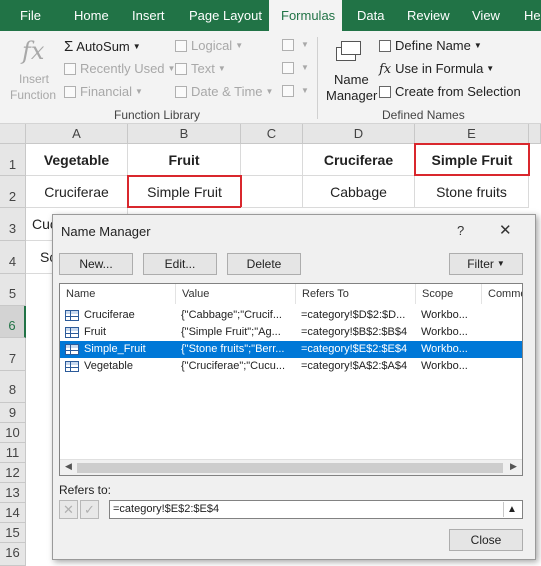 This screenshot has width=541, height=566. I want to click on row-header-3: 3, so click(13, 224).